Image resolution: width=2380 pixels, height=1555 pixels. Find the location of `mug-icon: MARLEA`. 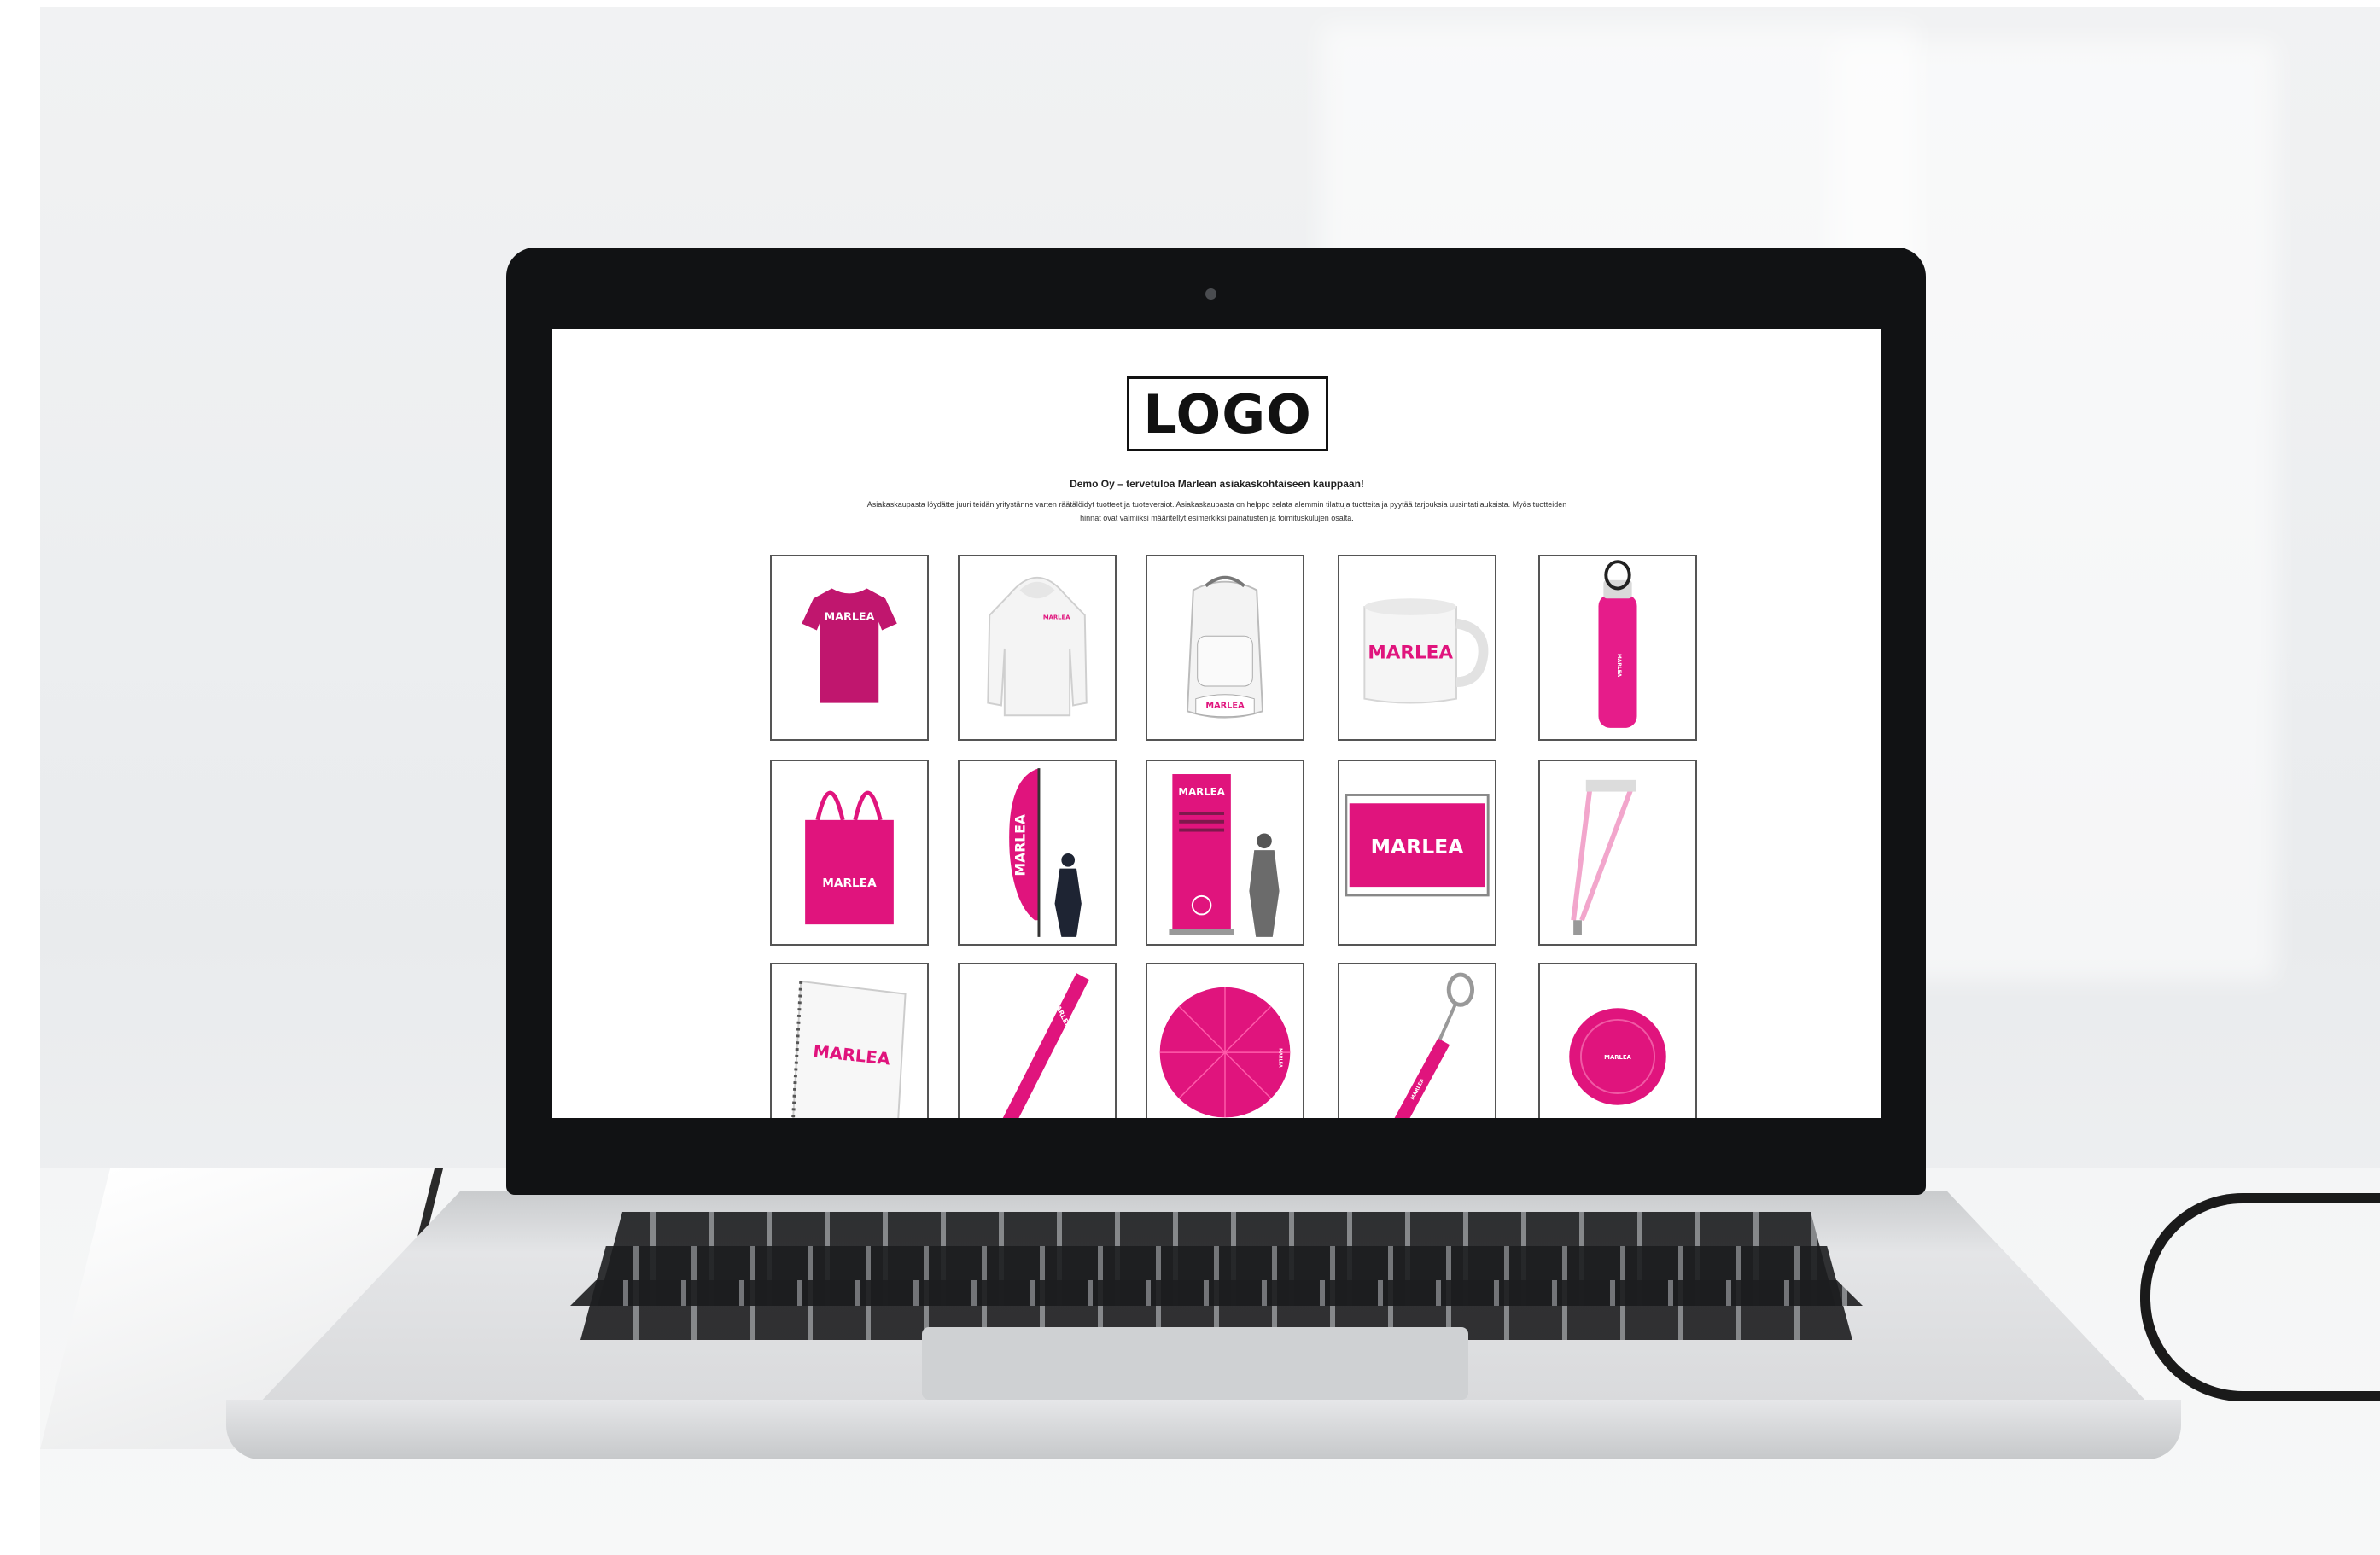

mug-icon: MARLEA is located at coordinates (1426, 651).